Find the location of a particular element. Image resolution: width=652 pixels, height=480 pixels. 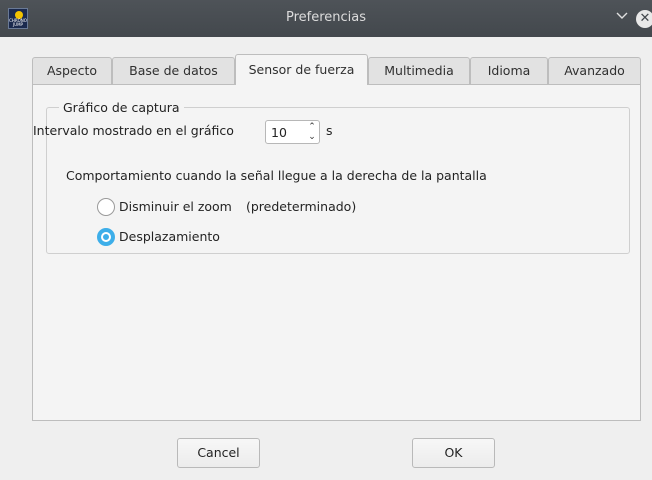

chevron-up-icon: ⌃ is located at coordinates (312, 127).